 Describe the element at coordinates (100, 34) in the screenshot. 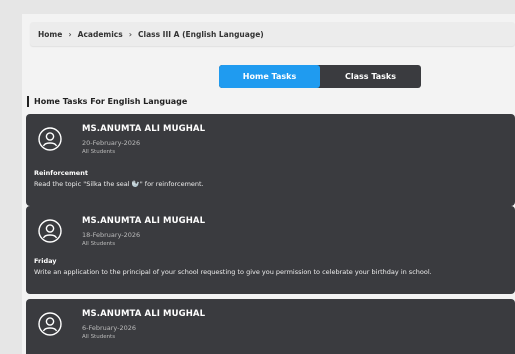

I see `breadcrumb-academics: Academics` at that location.